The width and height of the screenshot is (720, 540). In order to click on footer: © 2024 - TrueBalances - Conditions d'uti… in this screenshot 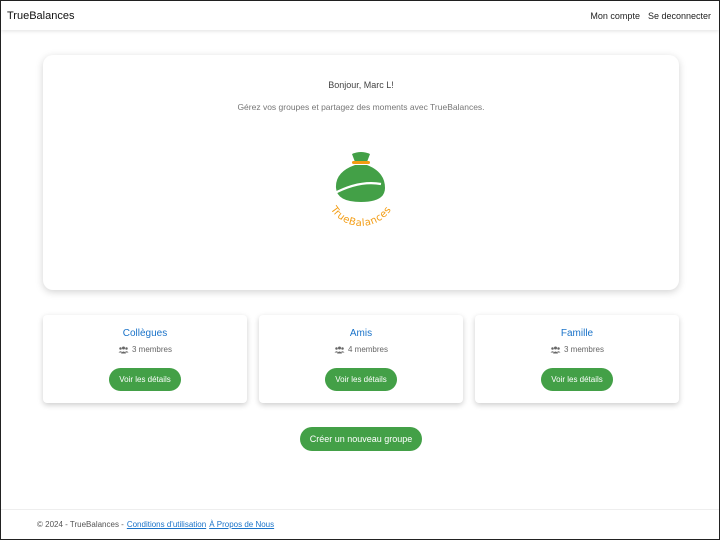, I will do `click(360, 524)`.